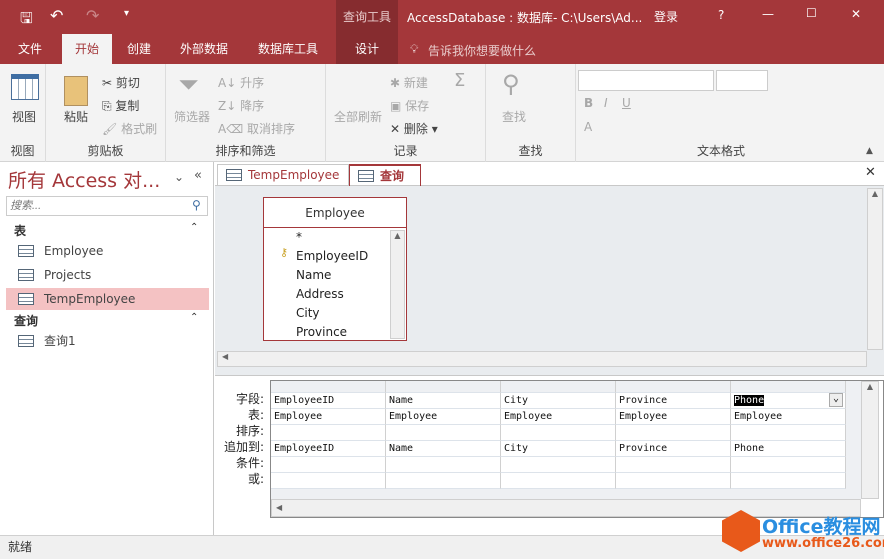 This screenshot has height=559, width=884. Describe the element at coordinates (358, 116) in the screenshot. I see `refresh-all-button: 全部刷新` at that location.